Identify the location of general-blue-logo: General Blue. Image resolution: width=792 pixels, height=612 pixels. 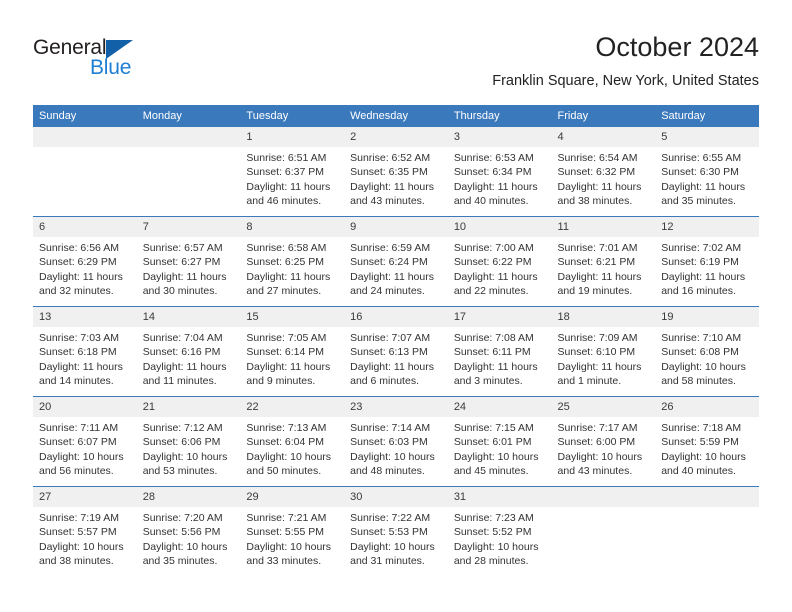
(133, 66).